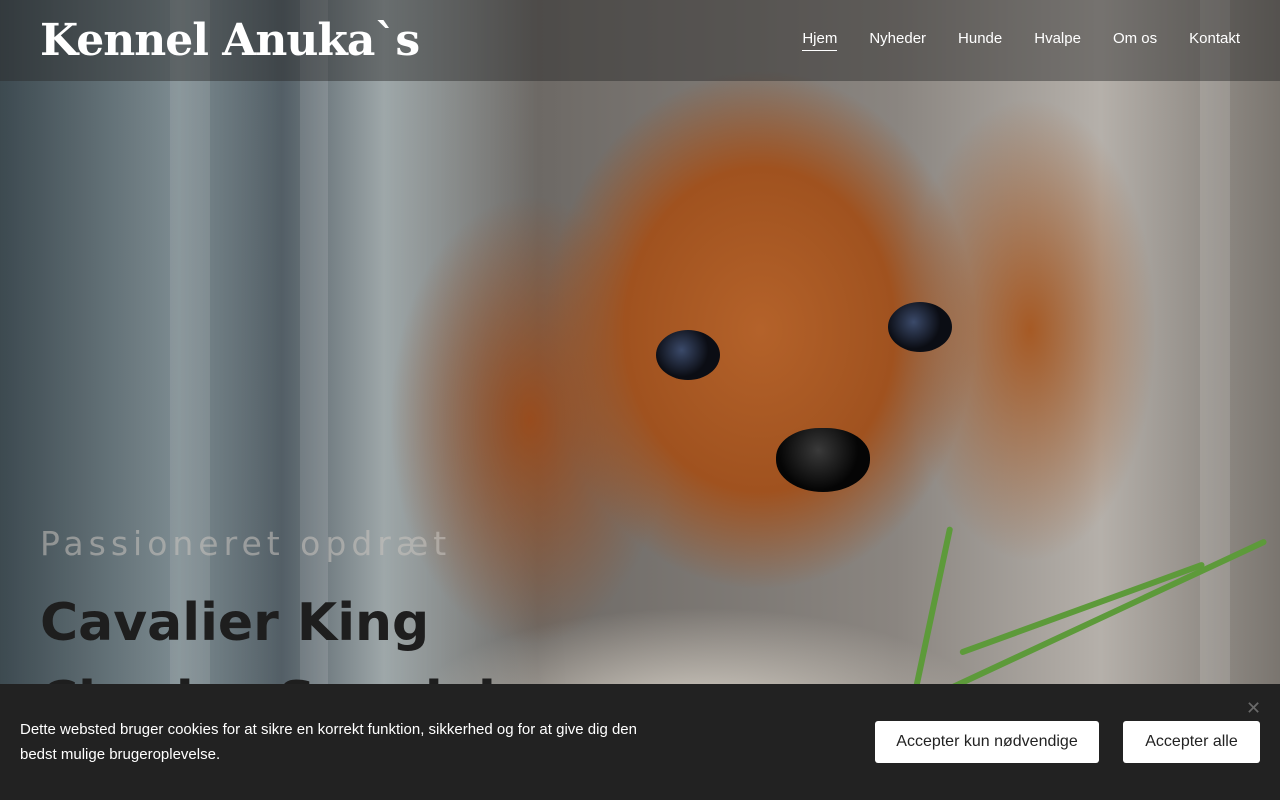  Describe the element at coordinates (897, 40) in the screenshot. I see `nav-item-nyheder: Nyheder` at that location.